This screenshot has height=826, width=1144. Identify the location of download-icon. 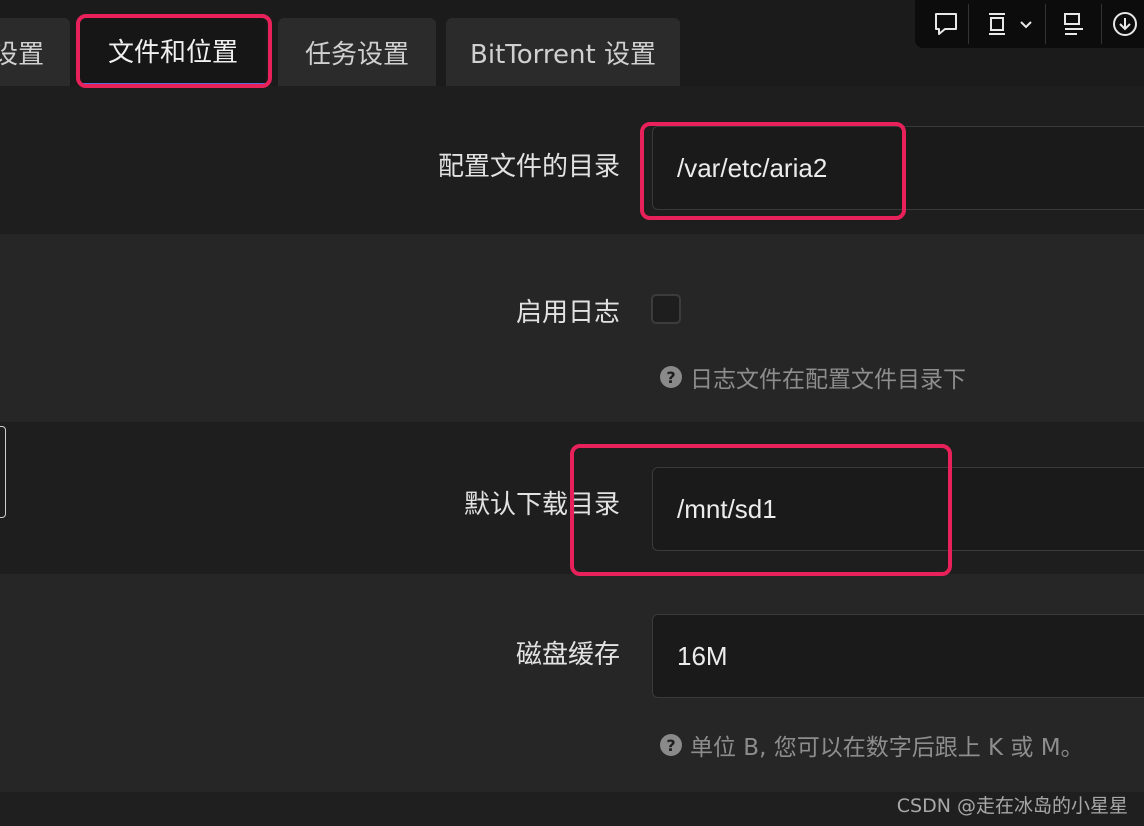
(1125, 24).